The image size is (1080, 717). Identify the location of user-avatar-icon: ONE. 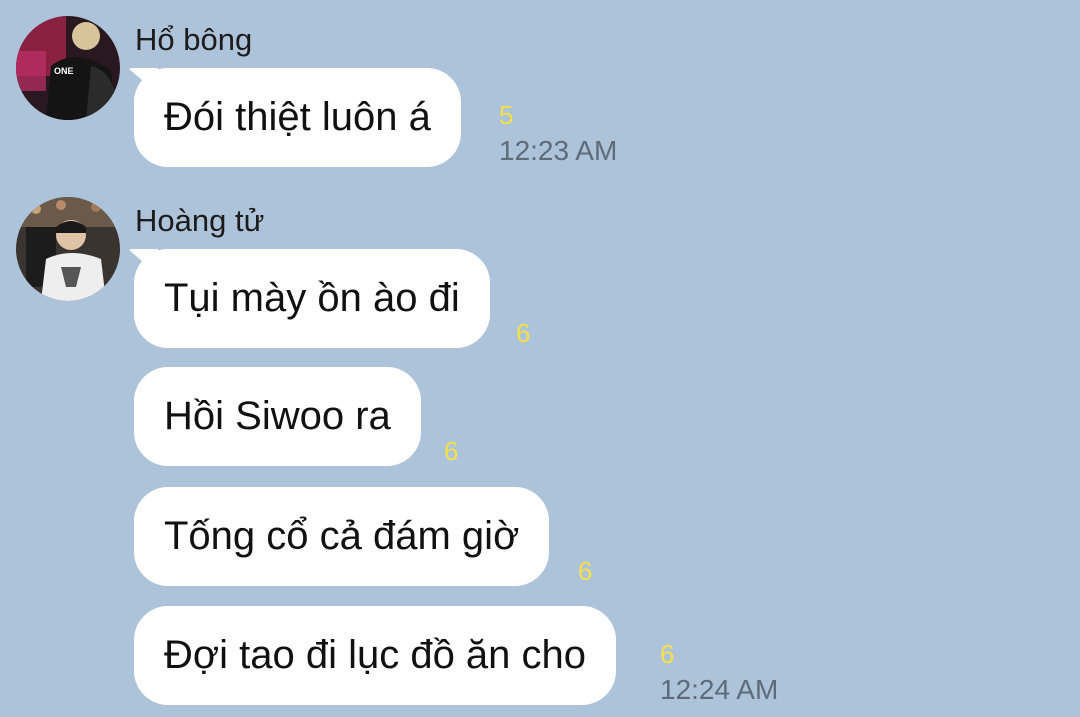
(68, 68).